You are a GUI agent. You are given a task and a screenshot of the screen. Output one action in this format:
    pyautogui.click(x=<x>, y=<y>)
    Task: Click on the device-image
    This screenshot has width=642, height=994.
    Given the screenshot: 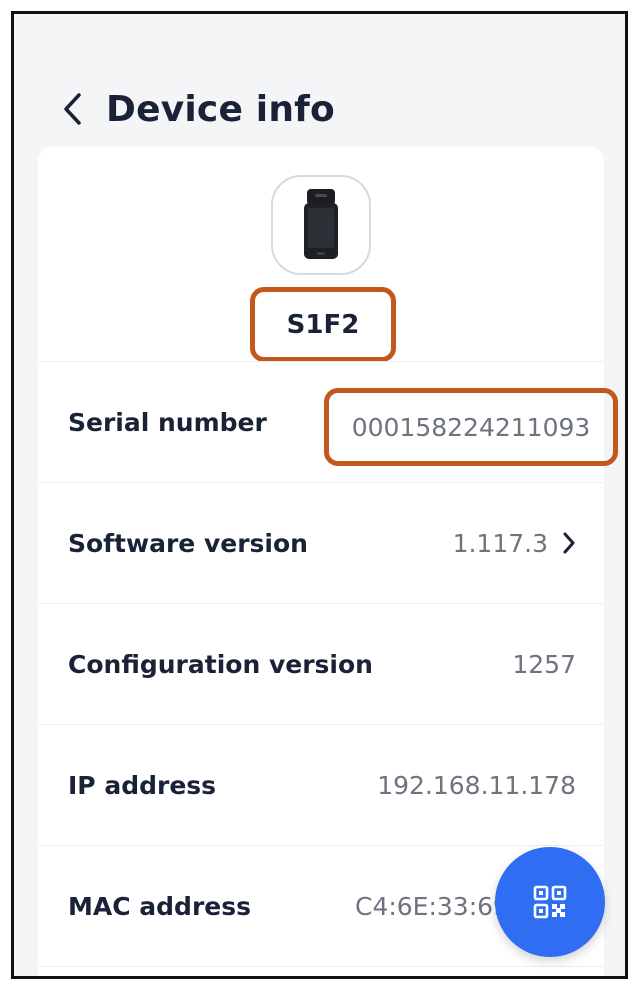 What is the action you would take?
    pyautogui.click(x=321, y=225)
    